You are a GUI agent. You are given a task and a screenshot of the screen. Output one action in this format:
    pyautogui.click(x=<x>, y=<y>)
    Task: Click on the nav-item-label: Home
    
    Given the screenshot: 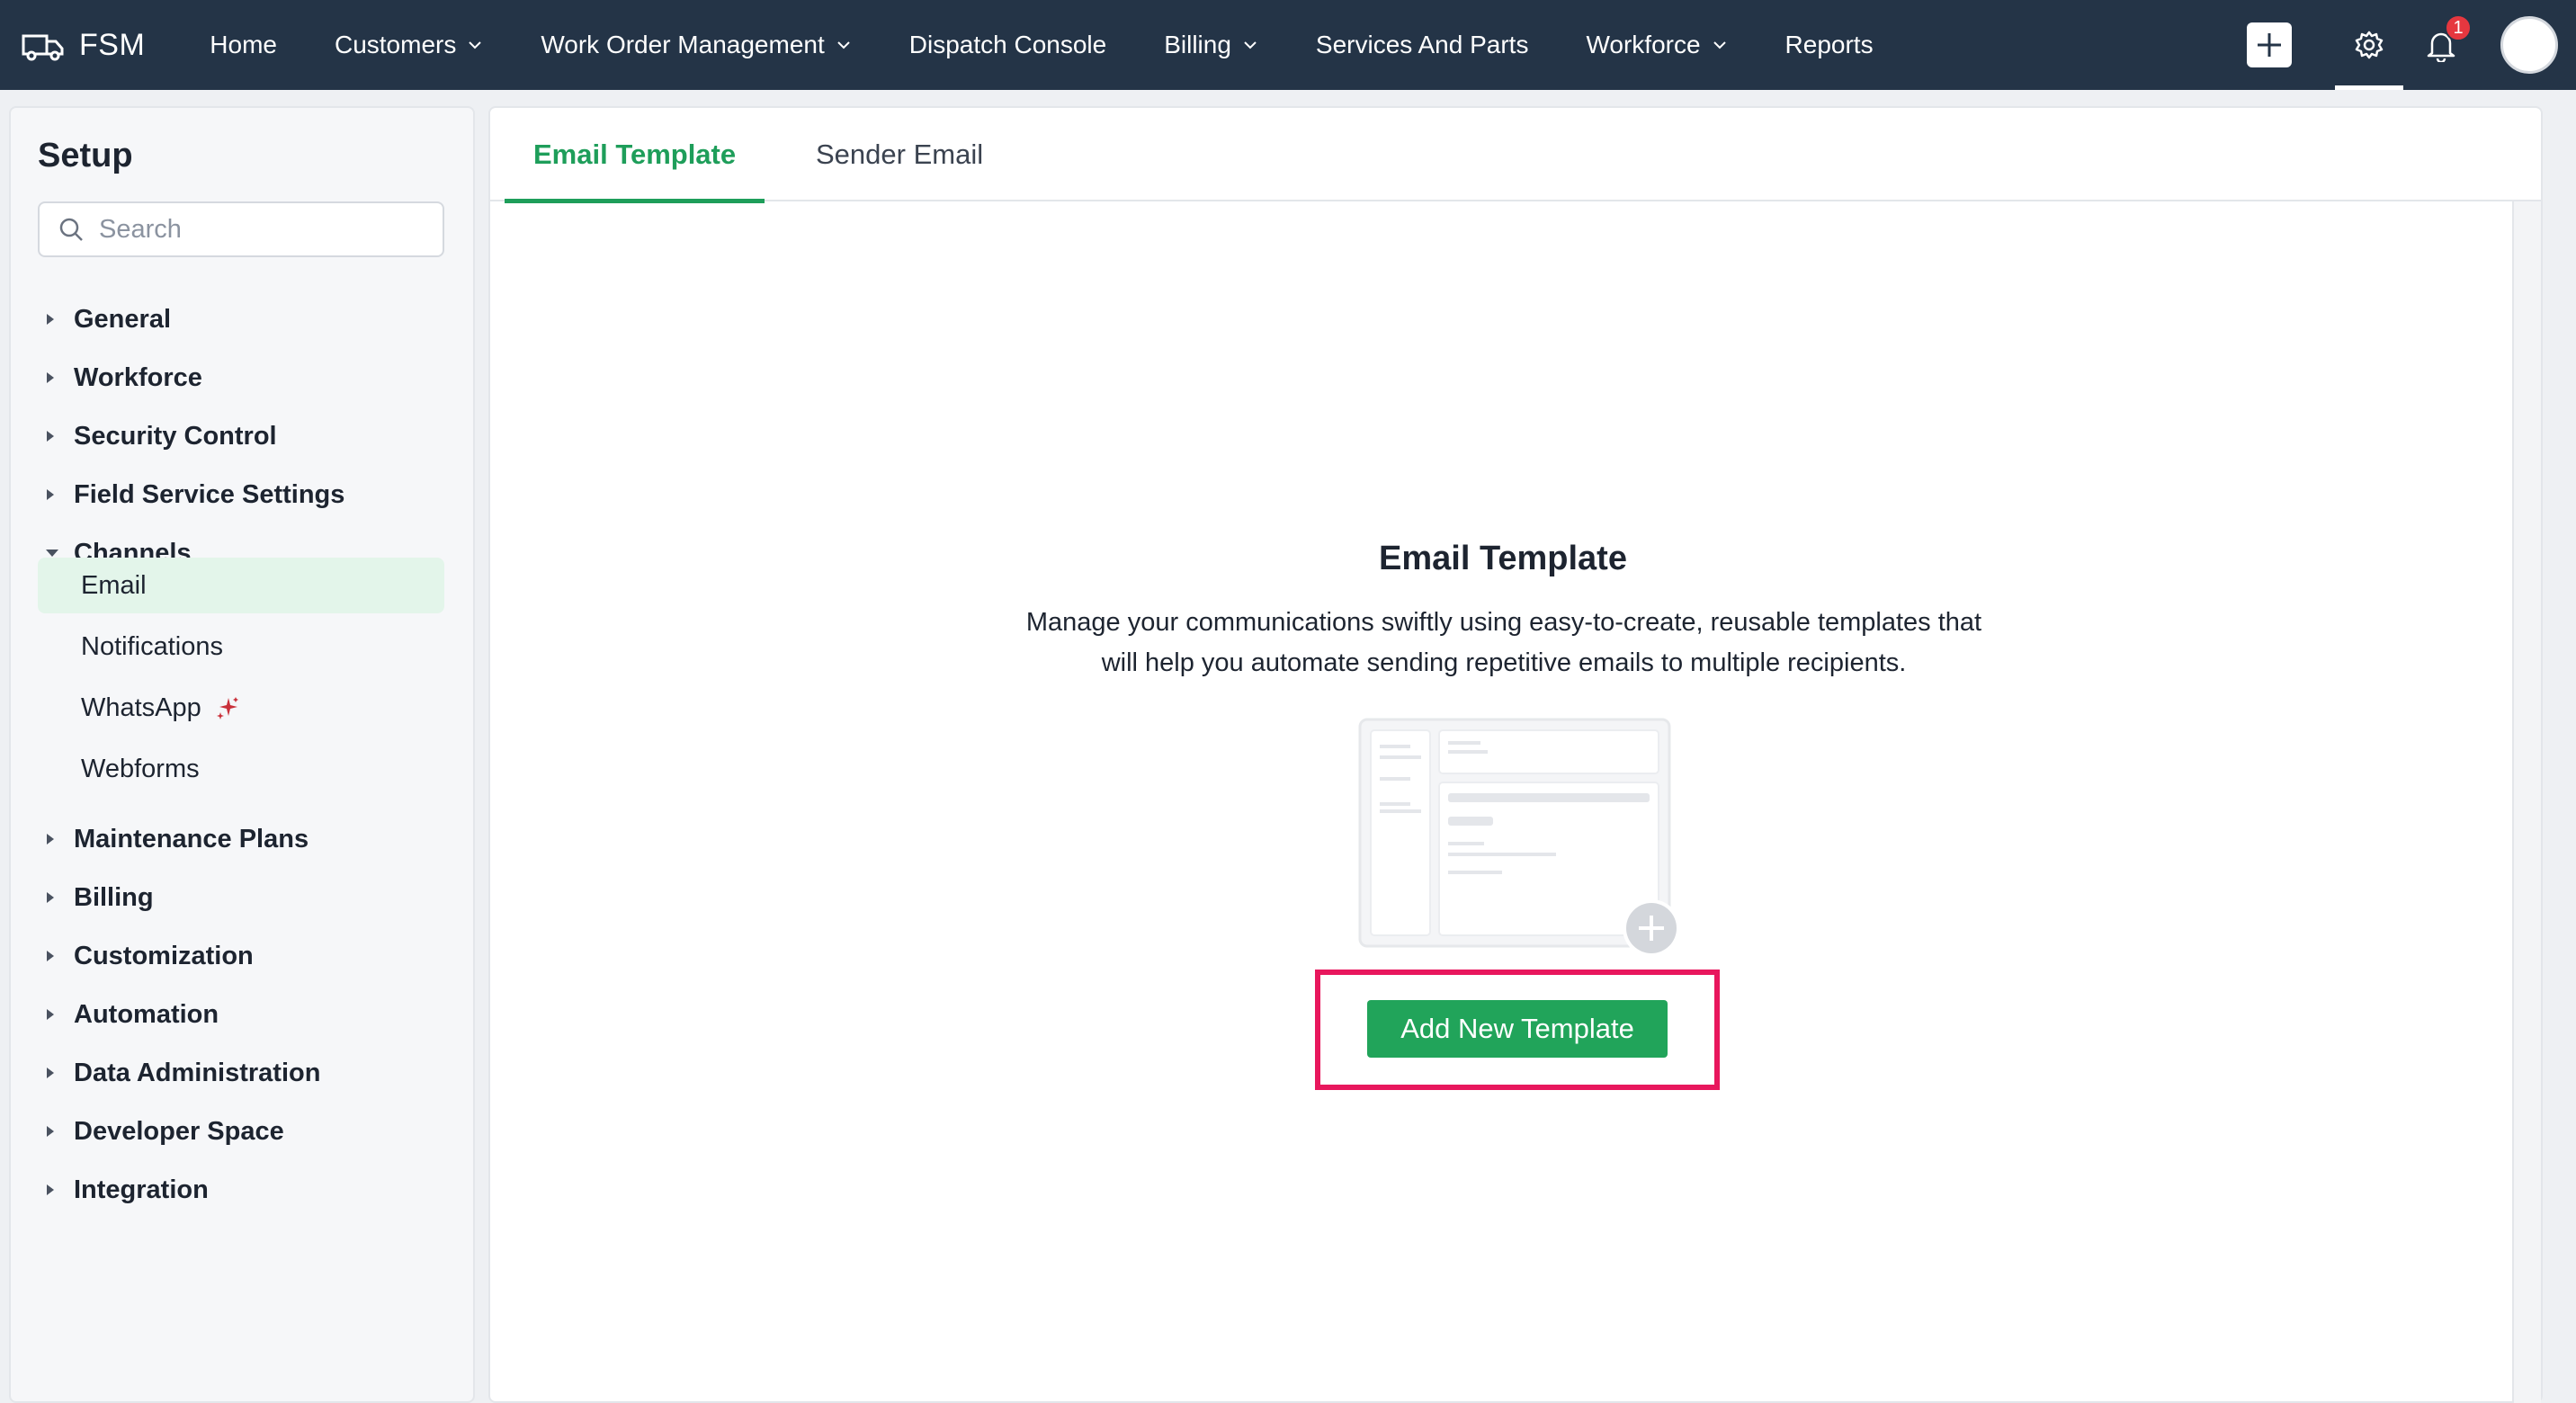 What is the action you would take?
    pyautogui.click(x=243, y=45)
    